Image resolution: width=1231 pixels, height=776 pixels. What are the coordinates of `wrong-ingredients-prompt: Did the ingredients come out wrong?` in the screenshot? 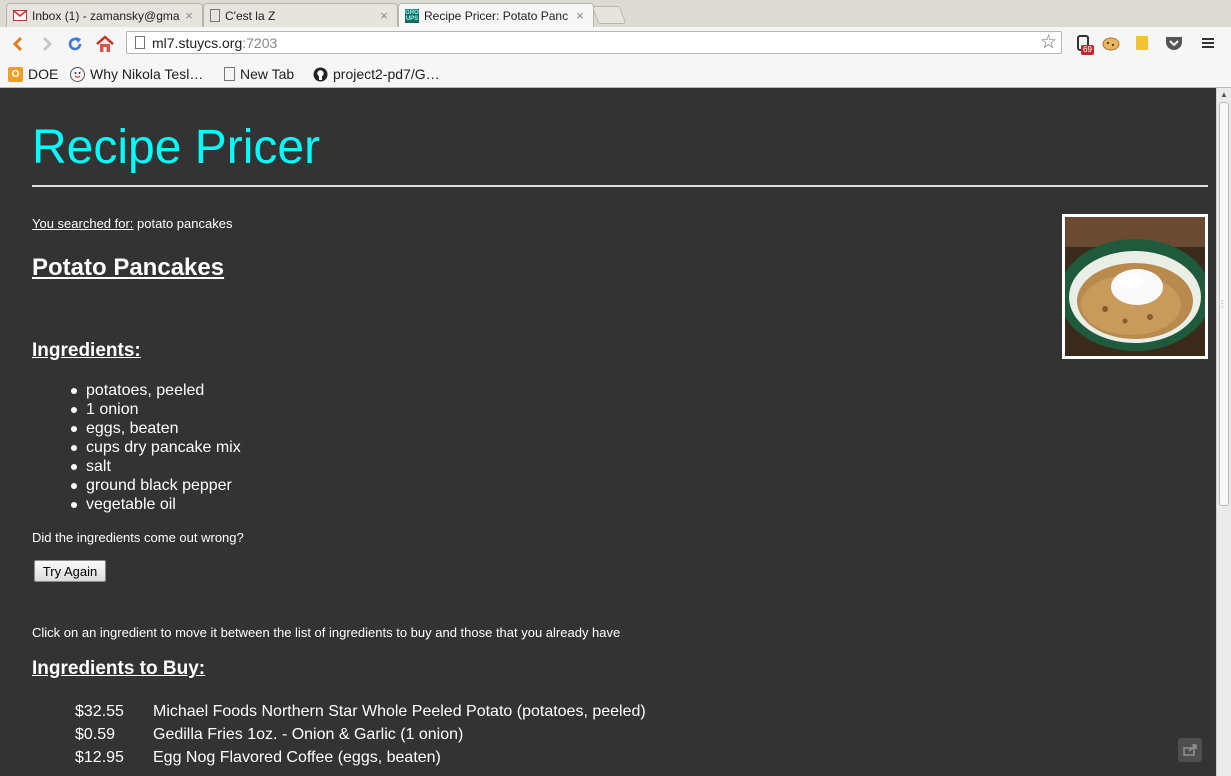 It's located at (138, 537).